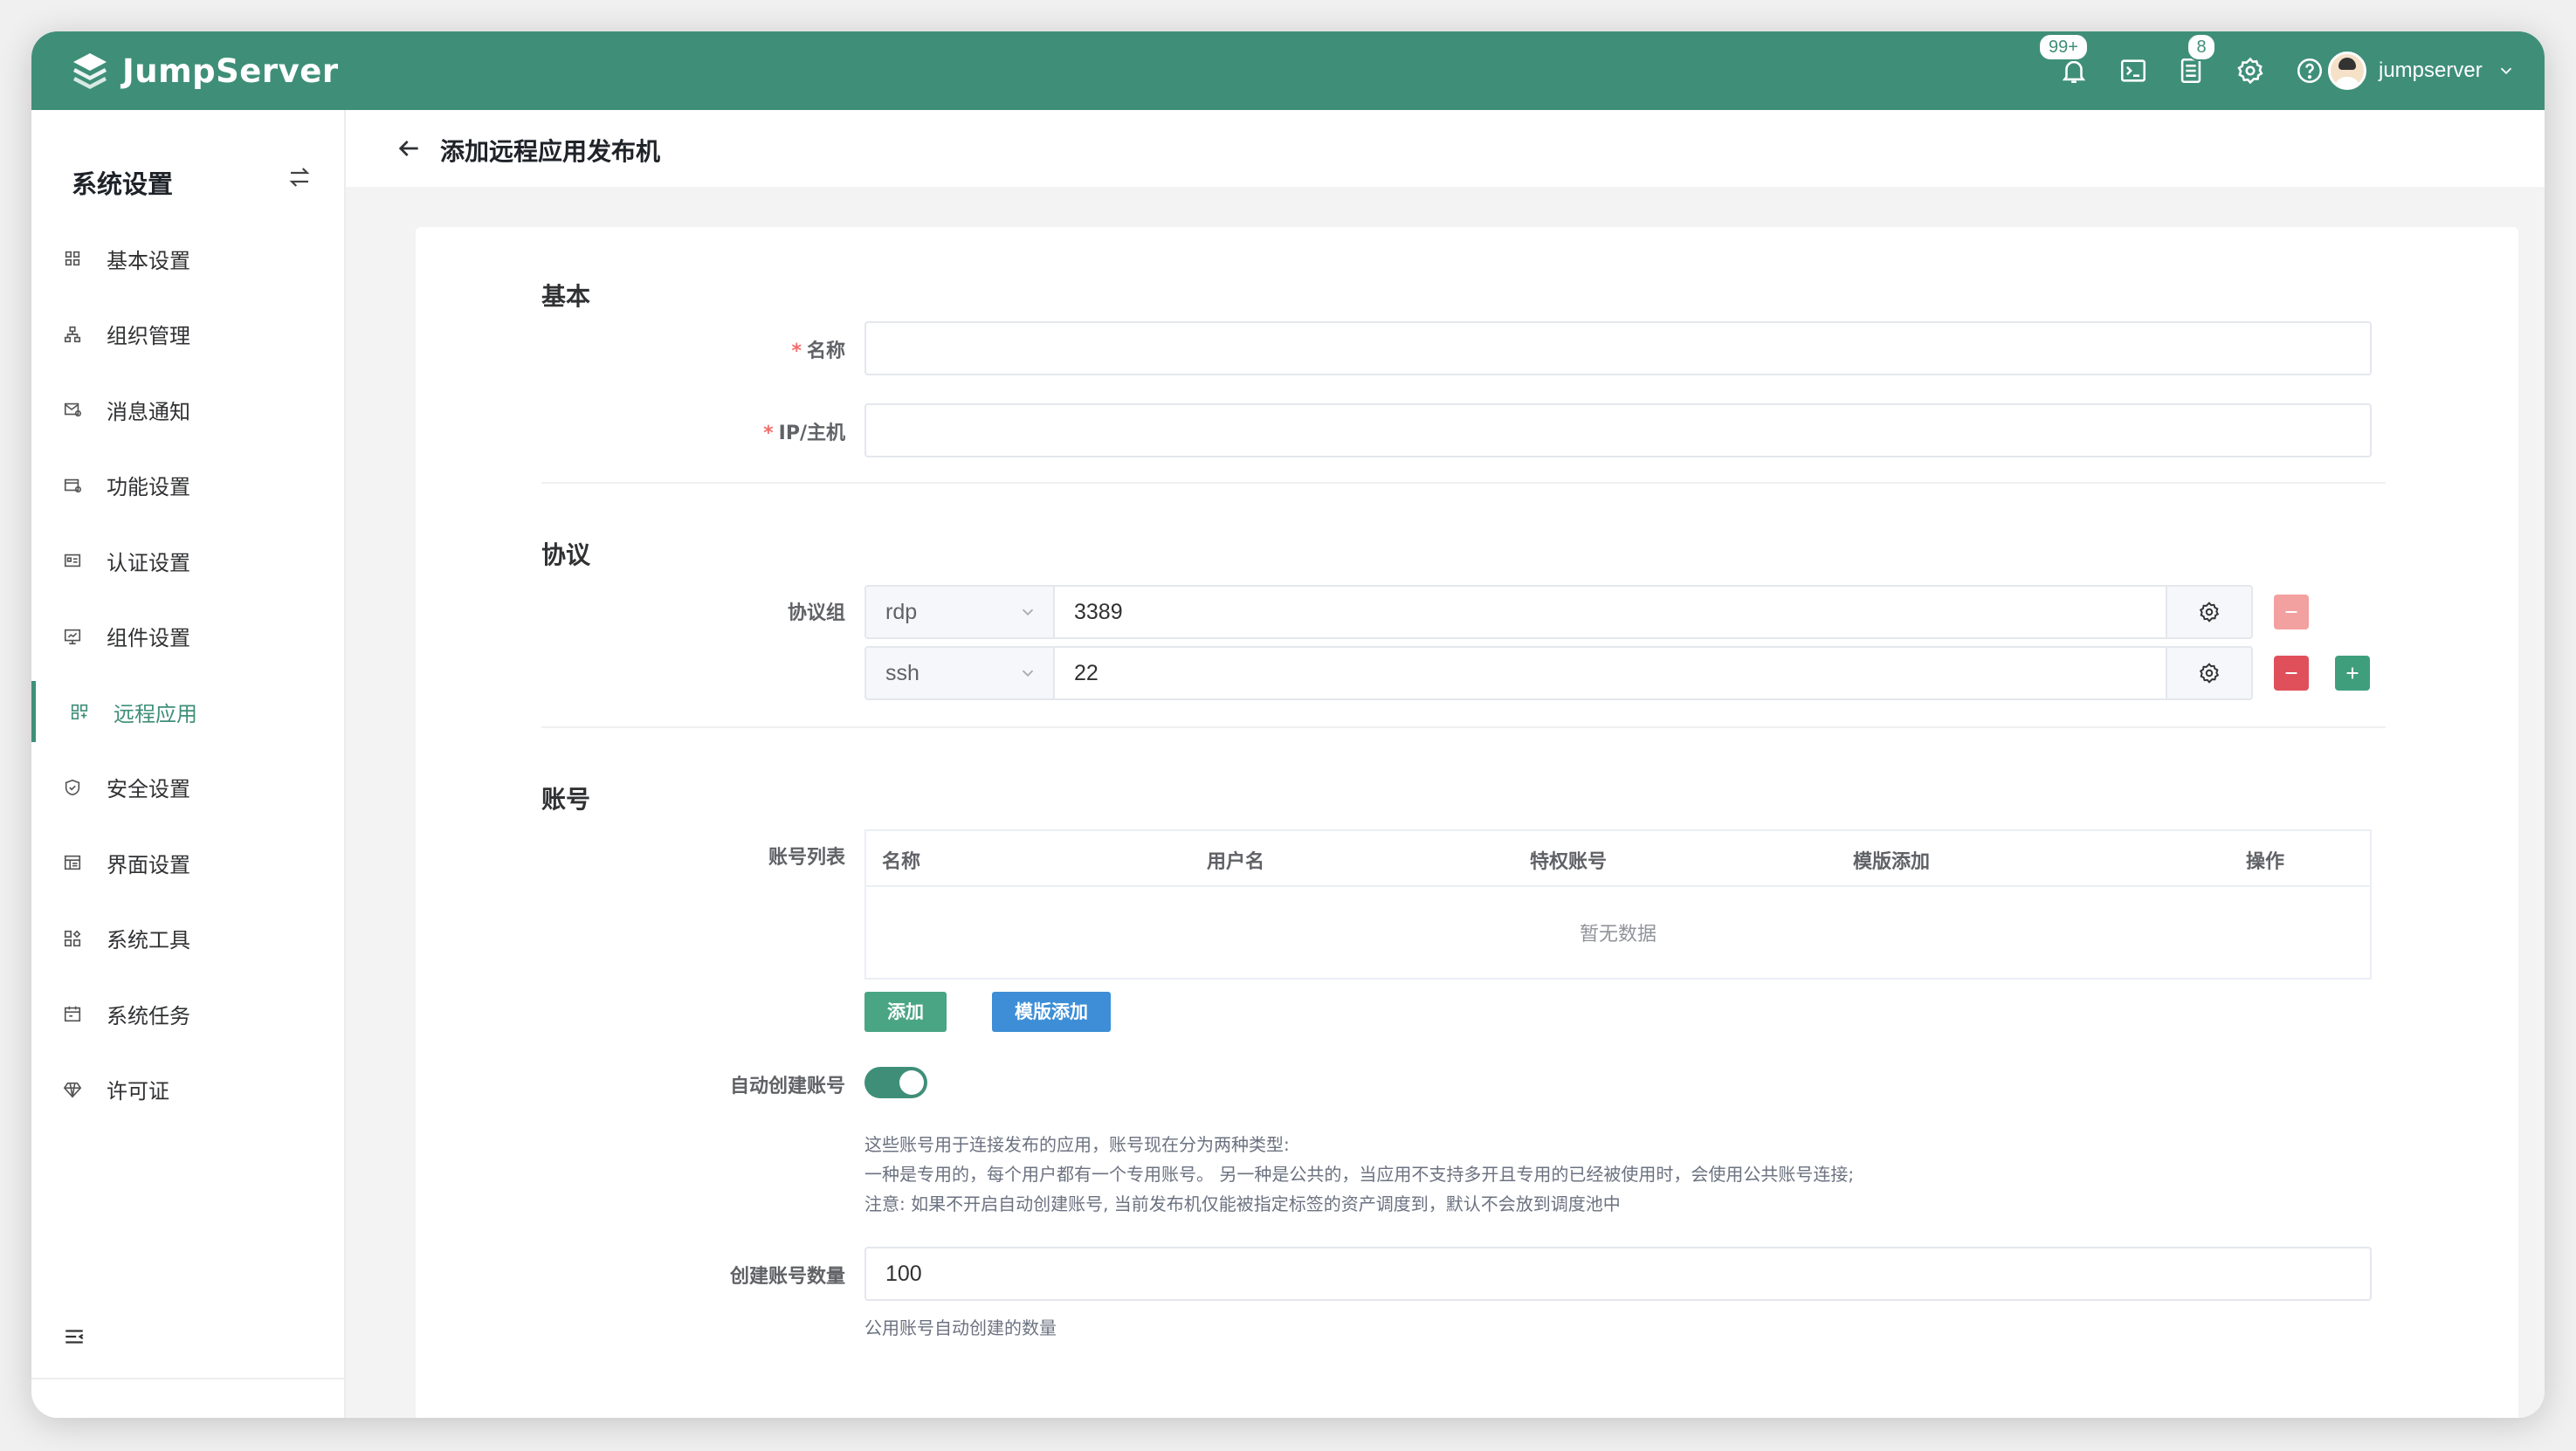  I want to click on help-line: 这些账号用于连接发布的应用，账号现在分为两种类型:, so click(1077, 1145).